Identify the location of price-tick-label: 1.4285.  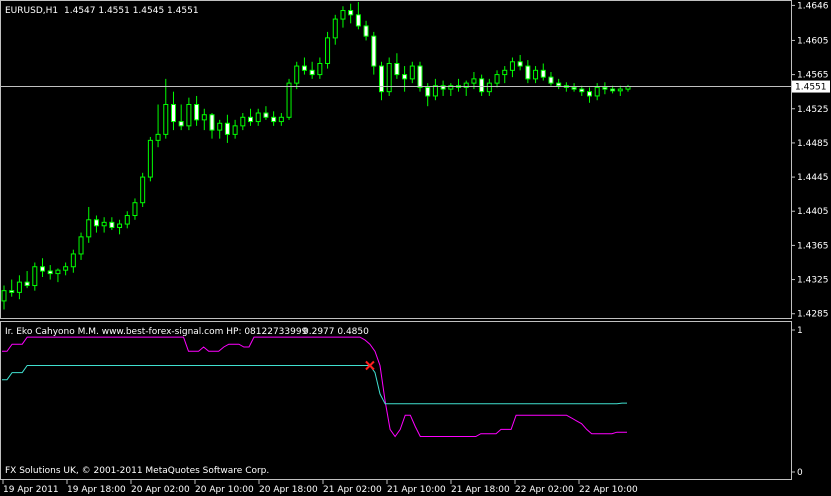
(813, 315).